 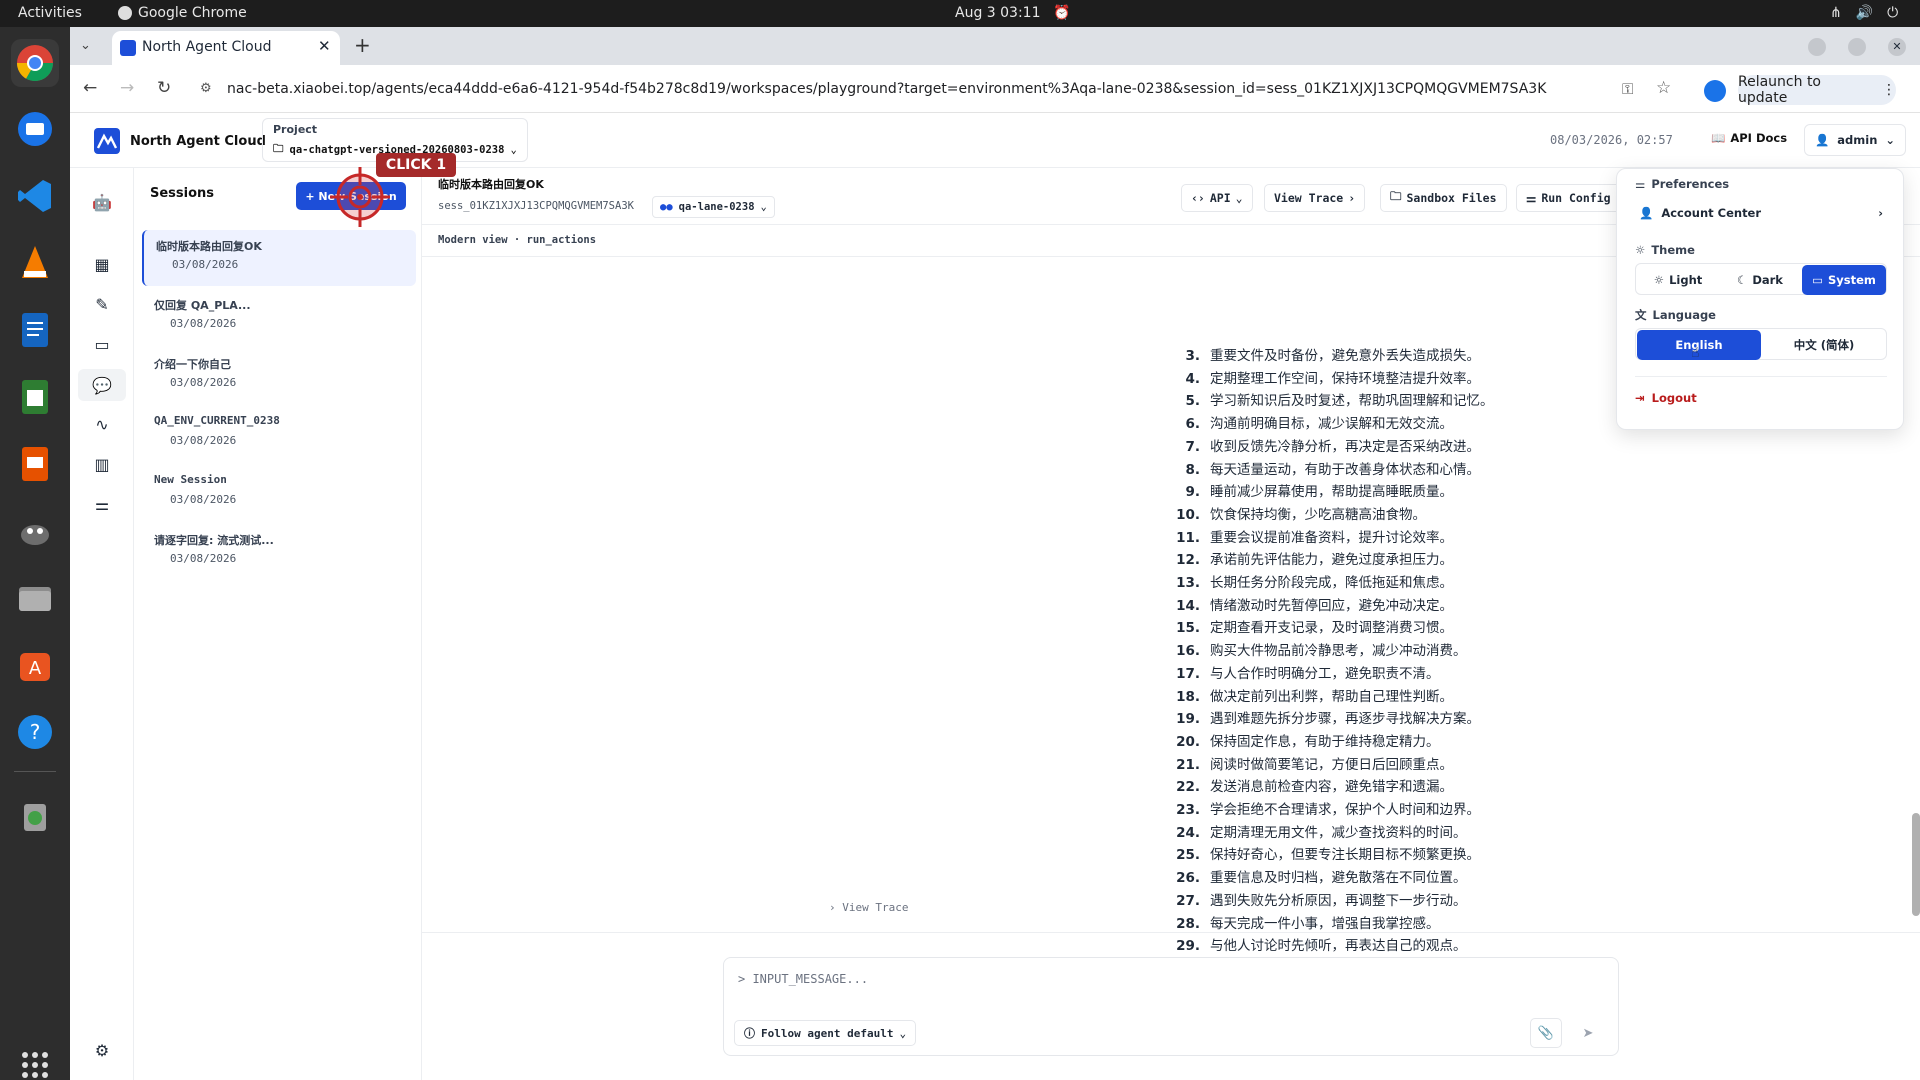 What do you see at coordinates (35, 464) in the screenshot?
I see `impress-dock-icon` at bounding box center [35, 464].